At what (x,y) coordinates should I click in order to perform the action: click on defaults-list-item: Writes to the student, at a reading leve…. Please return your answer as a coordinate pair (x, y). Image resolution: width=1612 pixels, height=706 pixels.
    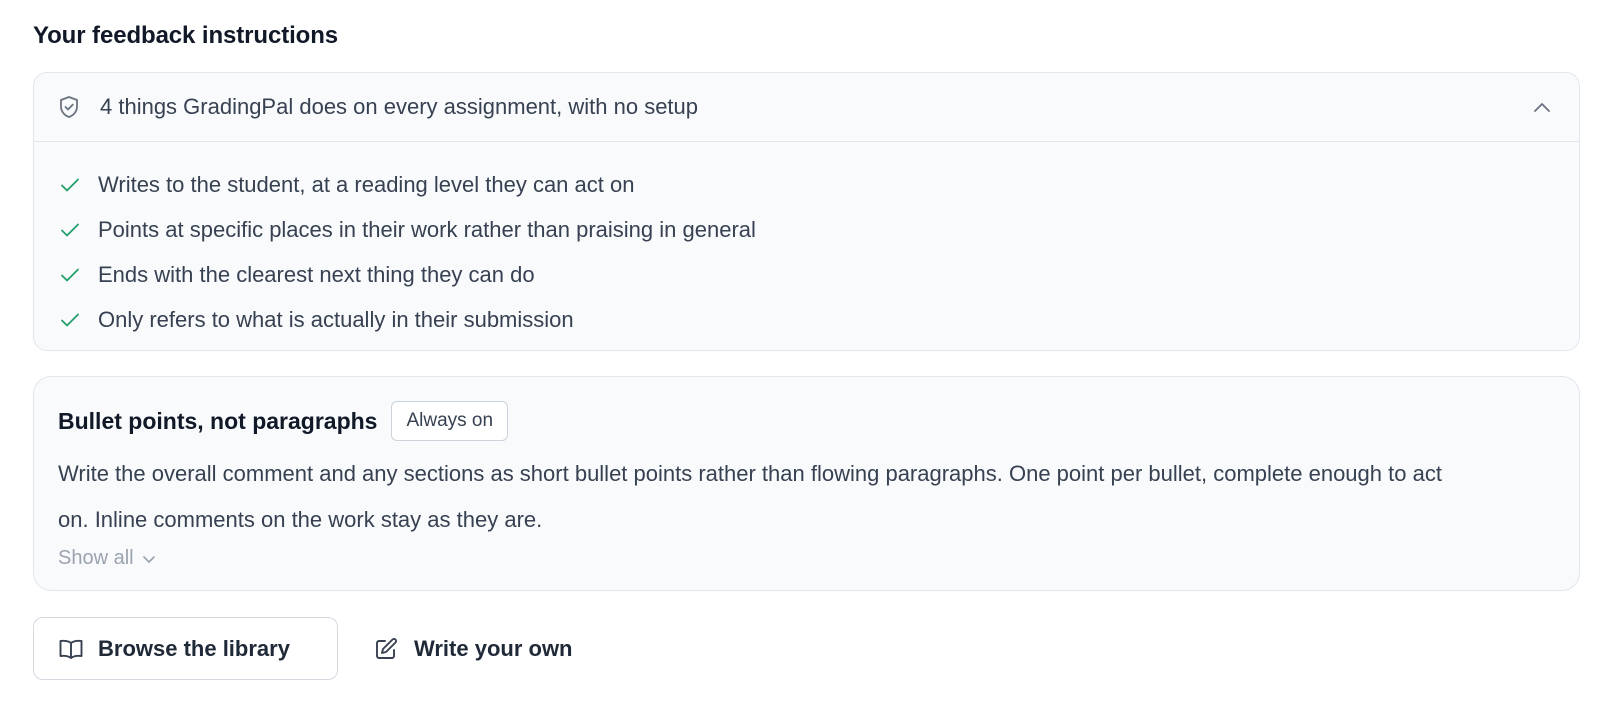
    Looking at the image, I should click on (819, 184).